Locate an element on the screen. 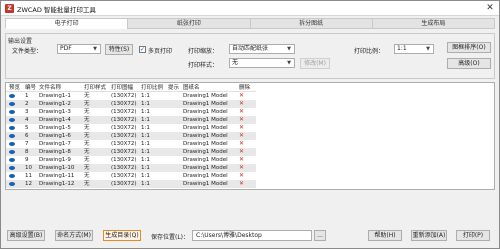 The image size is (500, 249). table-row: 4 Drawing1-4 无 (130X72) 1:1 Drawing1 Model ✕ is located at coordinates (131, 120).